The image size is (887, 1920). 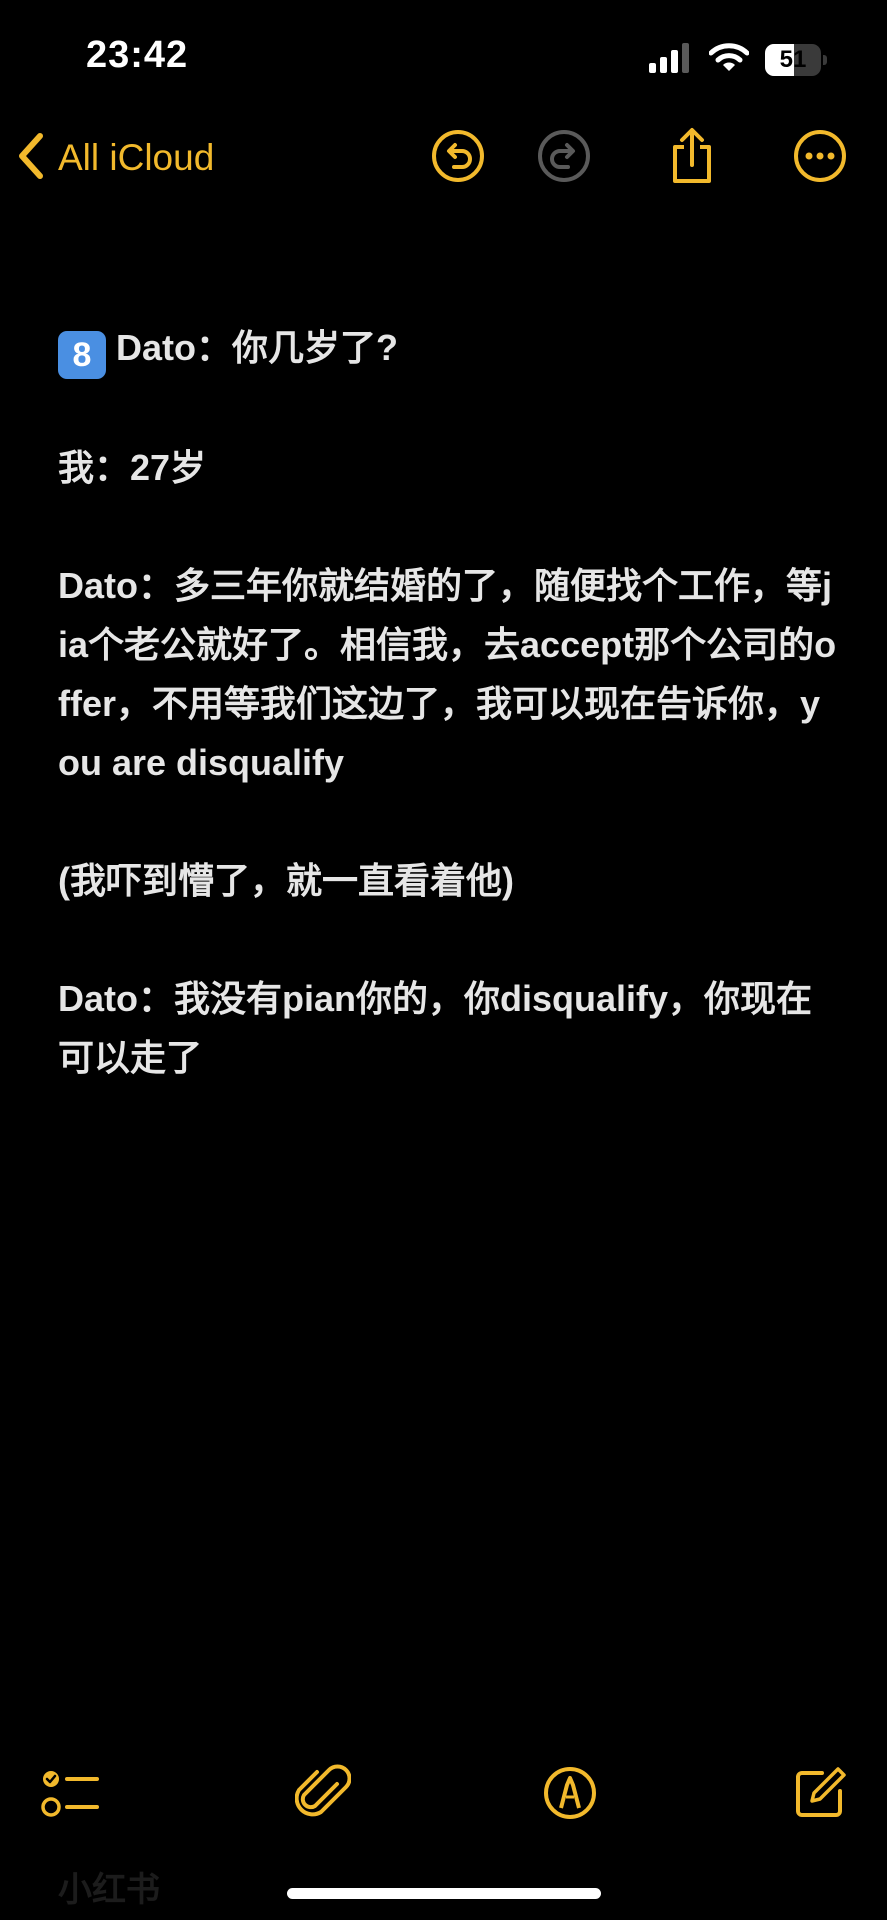 I want to click on faded-watermark-text: 小红书, so click(x=109, y=1890).